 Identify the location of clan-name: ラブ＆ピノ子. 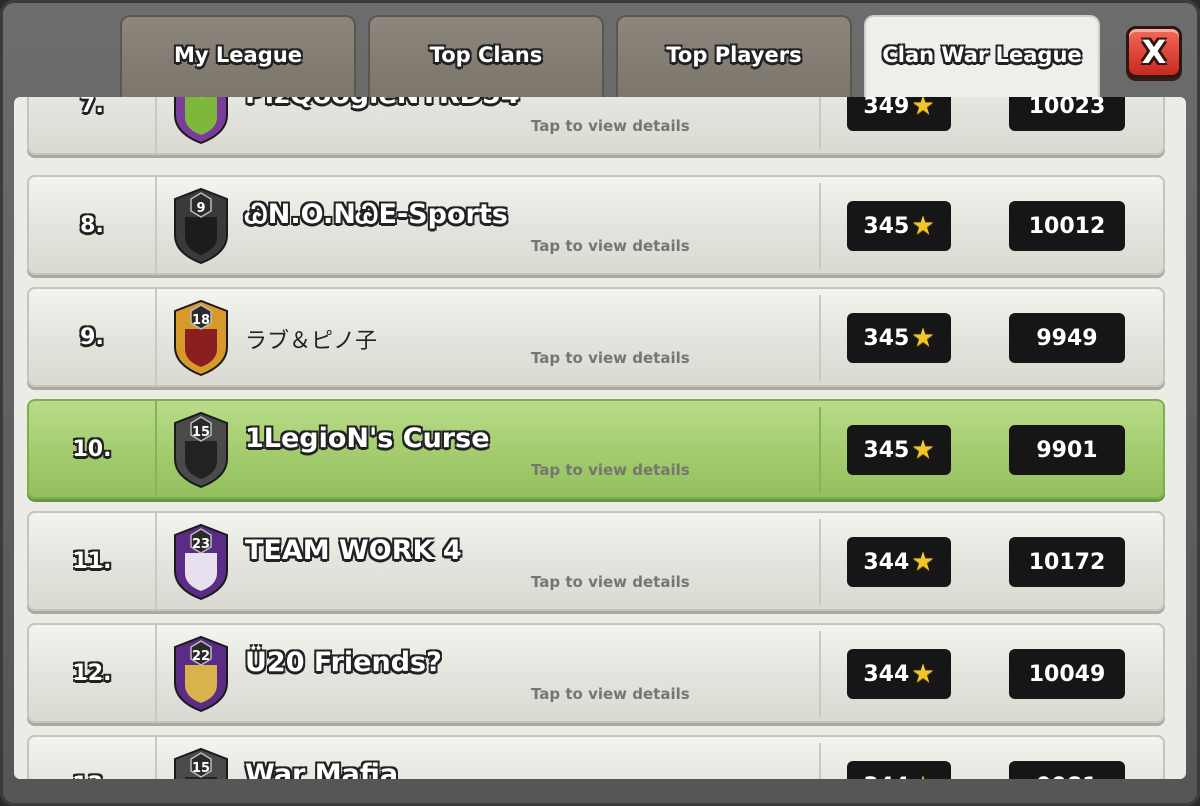
(311, 341).